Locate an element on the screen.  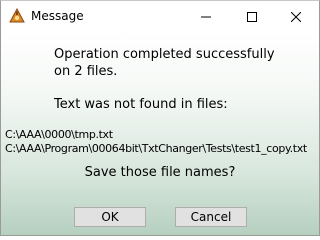
minimize-icon is located at coordinates (206, 16).